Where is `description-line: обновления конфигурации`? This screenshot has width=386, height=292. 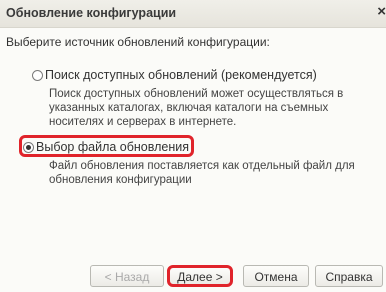
description-line: обновления конфигурации is located at coordinates (120, 180).